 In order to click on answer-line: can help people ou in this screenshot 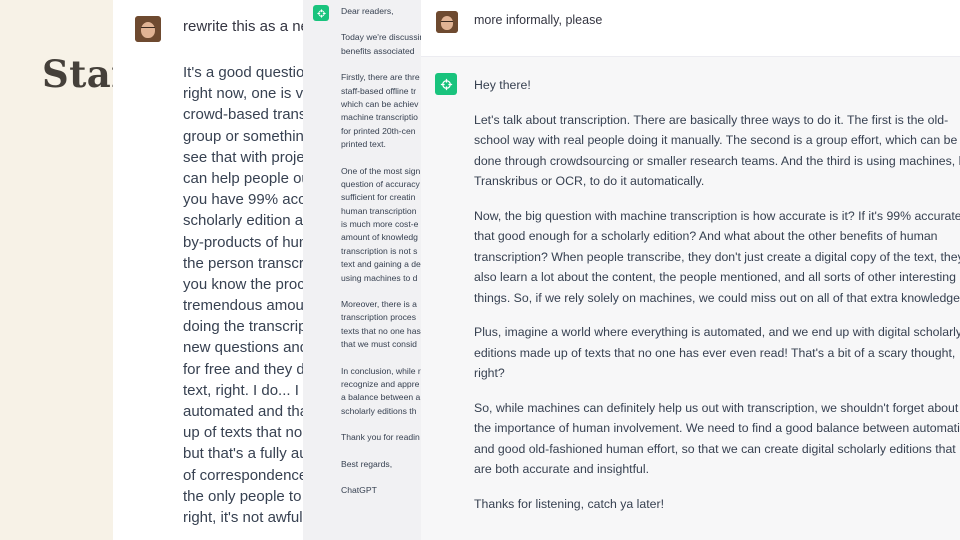, I will do `click(246, 178)`.